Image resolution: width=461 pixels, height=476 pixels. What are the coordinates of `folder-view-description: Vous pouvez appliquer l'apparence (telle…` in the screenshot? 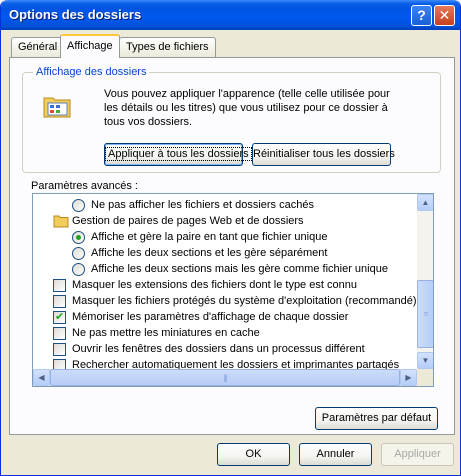 It's located at (247, 108).